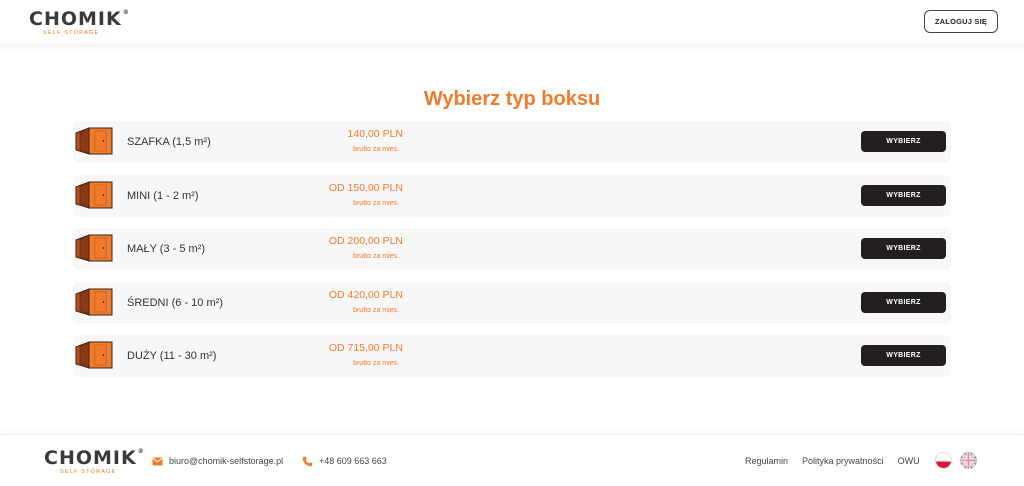 This screenshot has height=486, width=1024. Describe the element at coordinates (175, 302) in the screenshot. I see `box-type-name: ŚREDNI (6 - 10 m²)` at that location.